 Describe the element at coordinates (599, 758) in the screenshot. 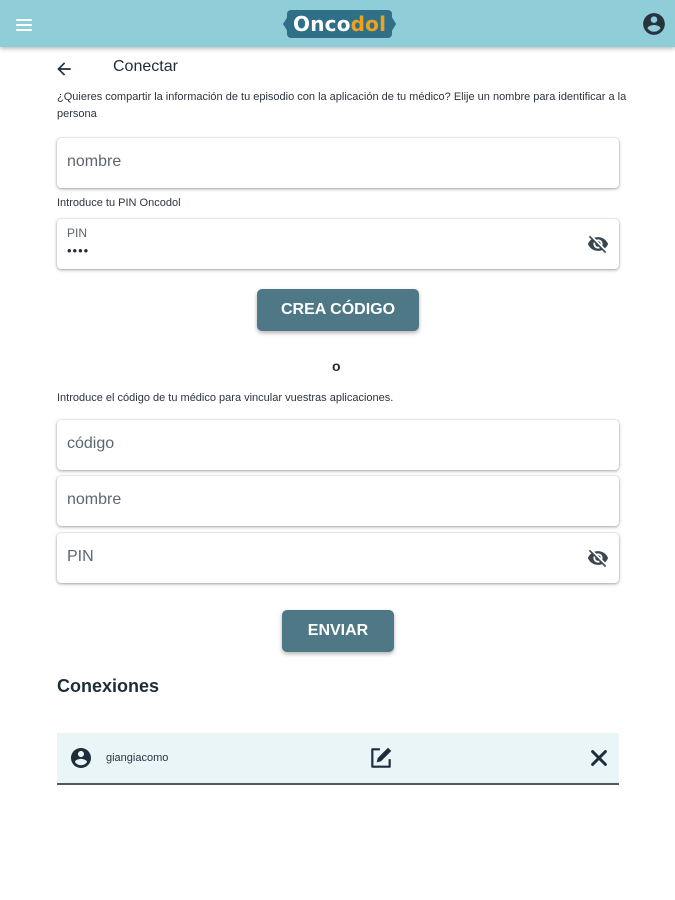

I see `close-icon` at that location.